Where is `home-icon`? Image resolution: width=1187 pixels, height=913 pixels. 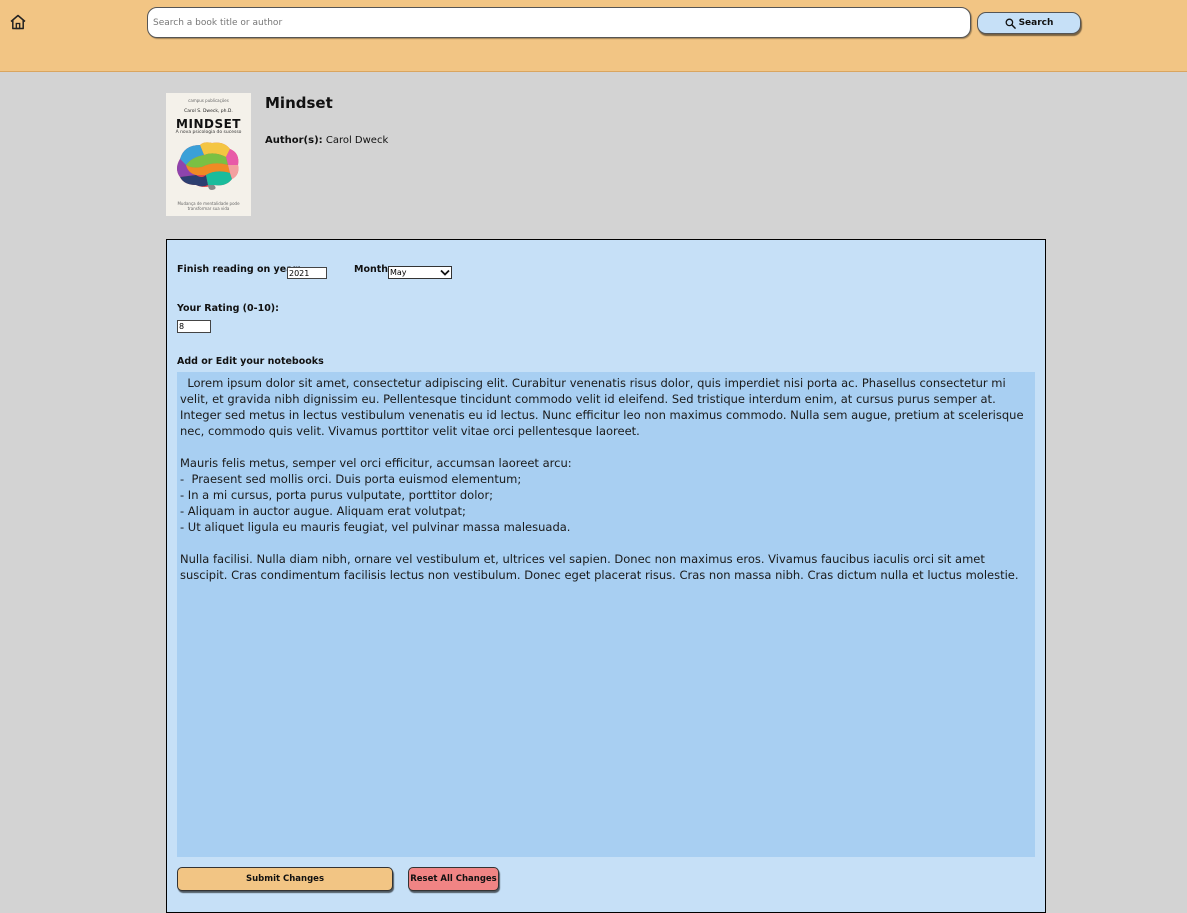 home-icon is located at coordinates (18, 22).